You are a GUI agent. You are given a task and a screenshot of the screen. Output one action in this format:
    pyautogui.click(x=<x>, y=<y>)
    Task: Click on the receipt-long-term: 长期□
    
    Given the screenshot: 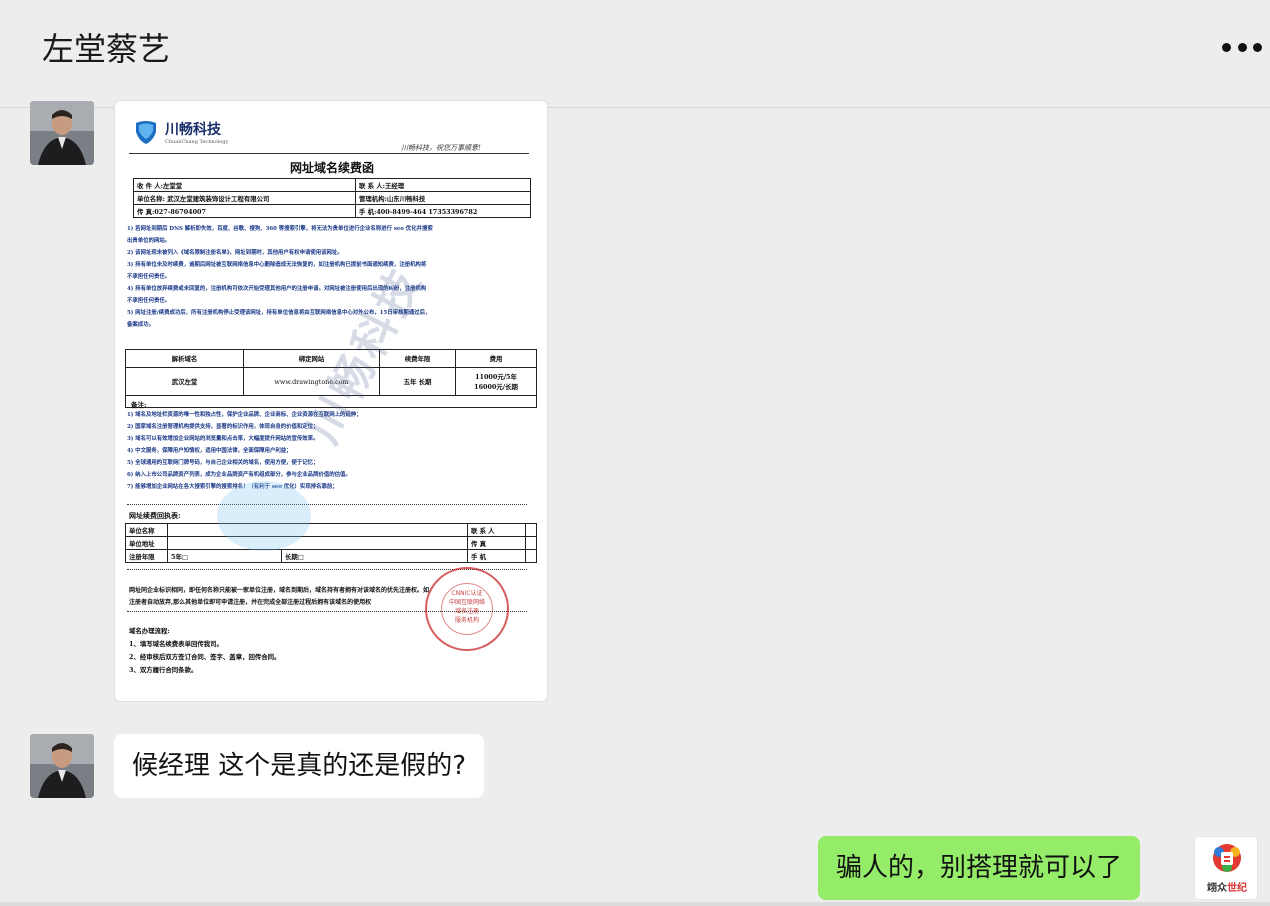 What is the action you would take?
    pyautogui.click(x=374, y=556)
    